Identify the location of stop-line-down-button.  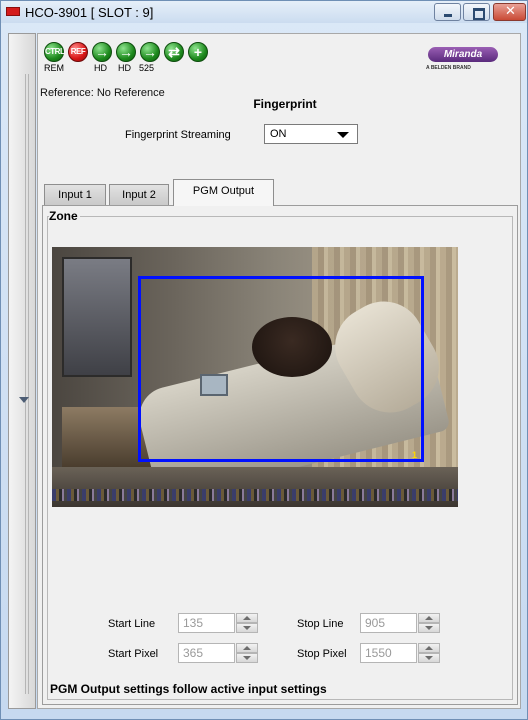
(429, 628).